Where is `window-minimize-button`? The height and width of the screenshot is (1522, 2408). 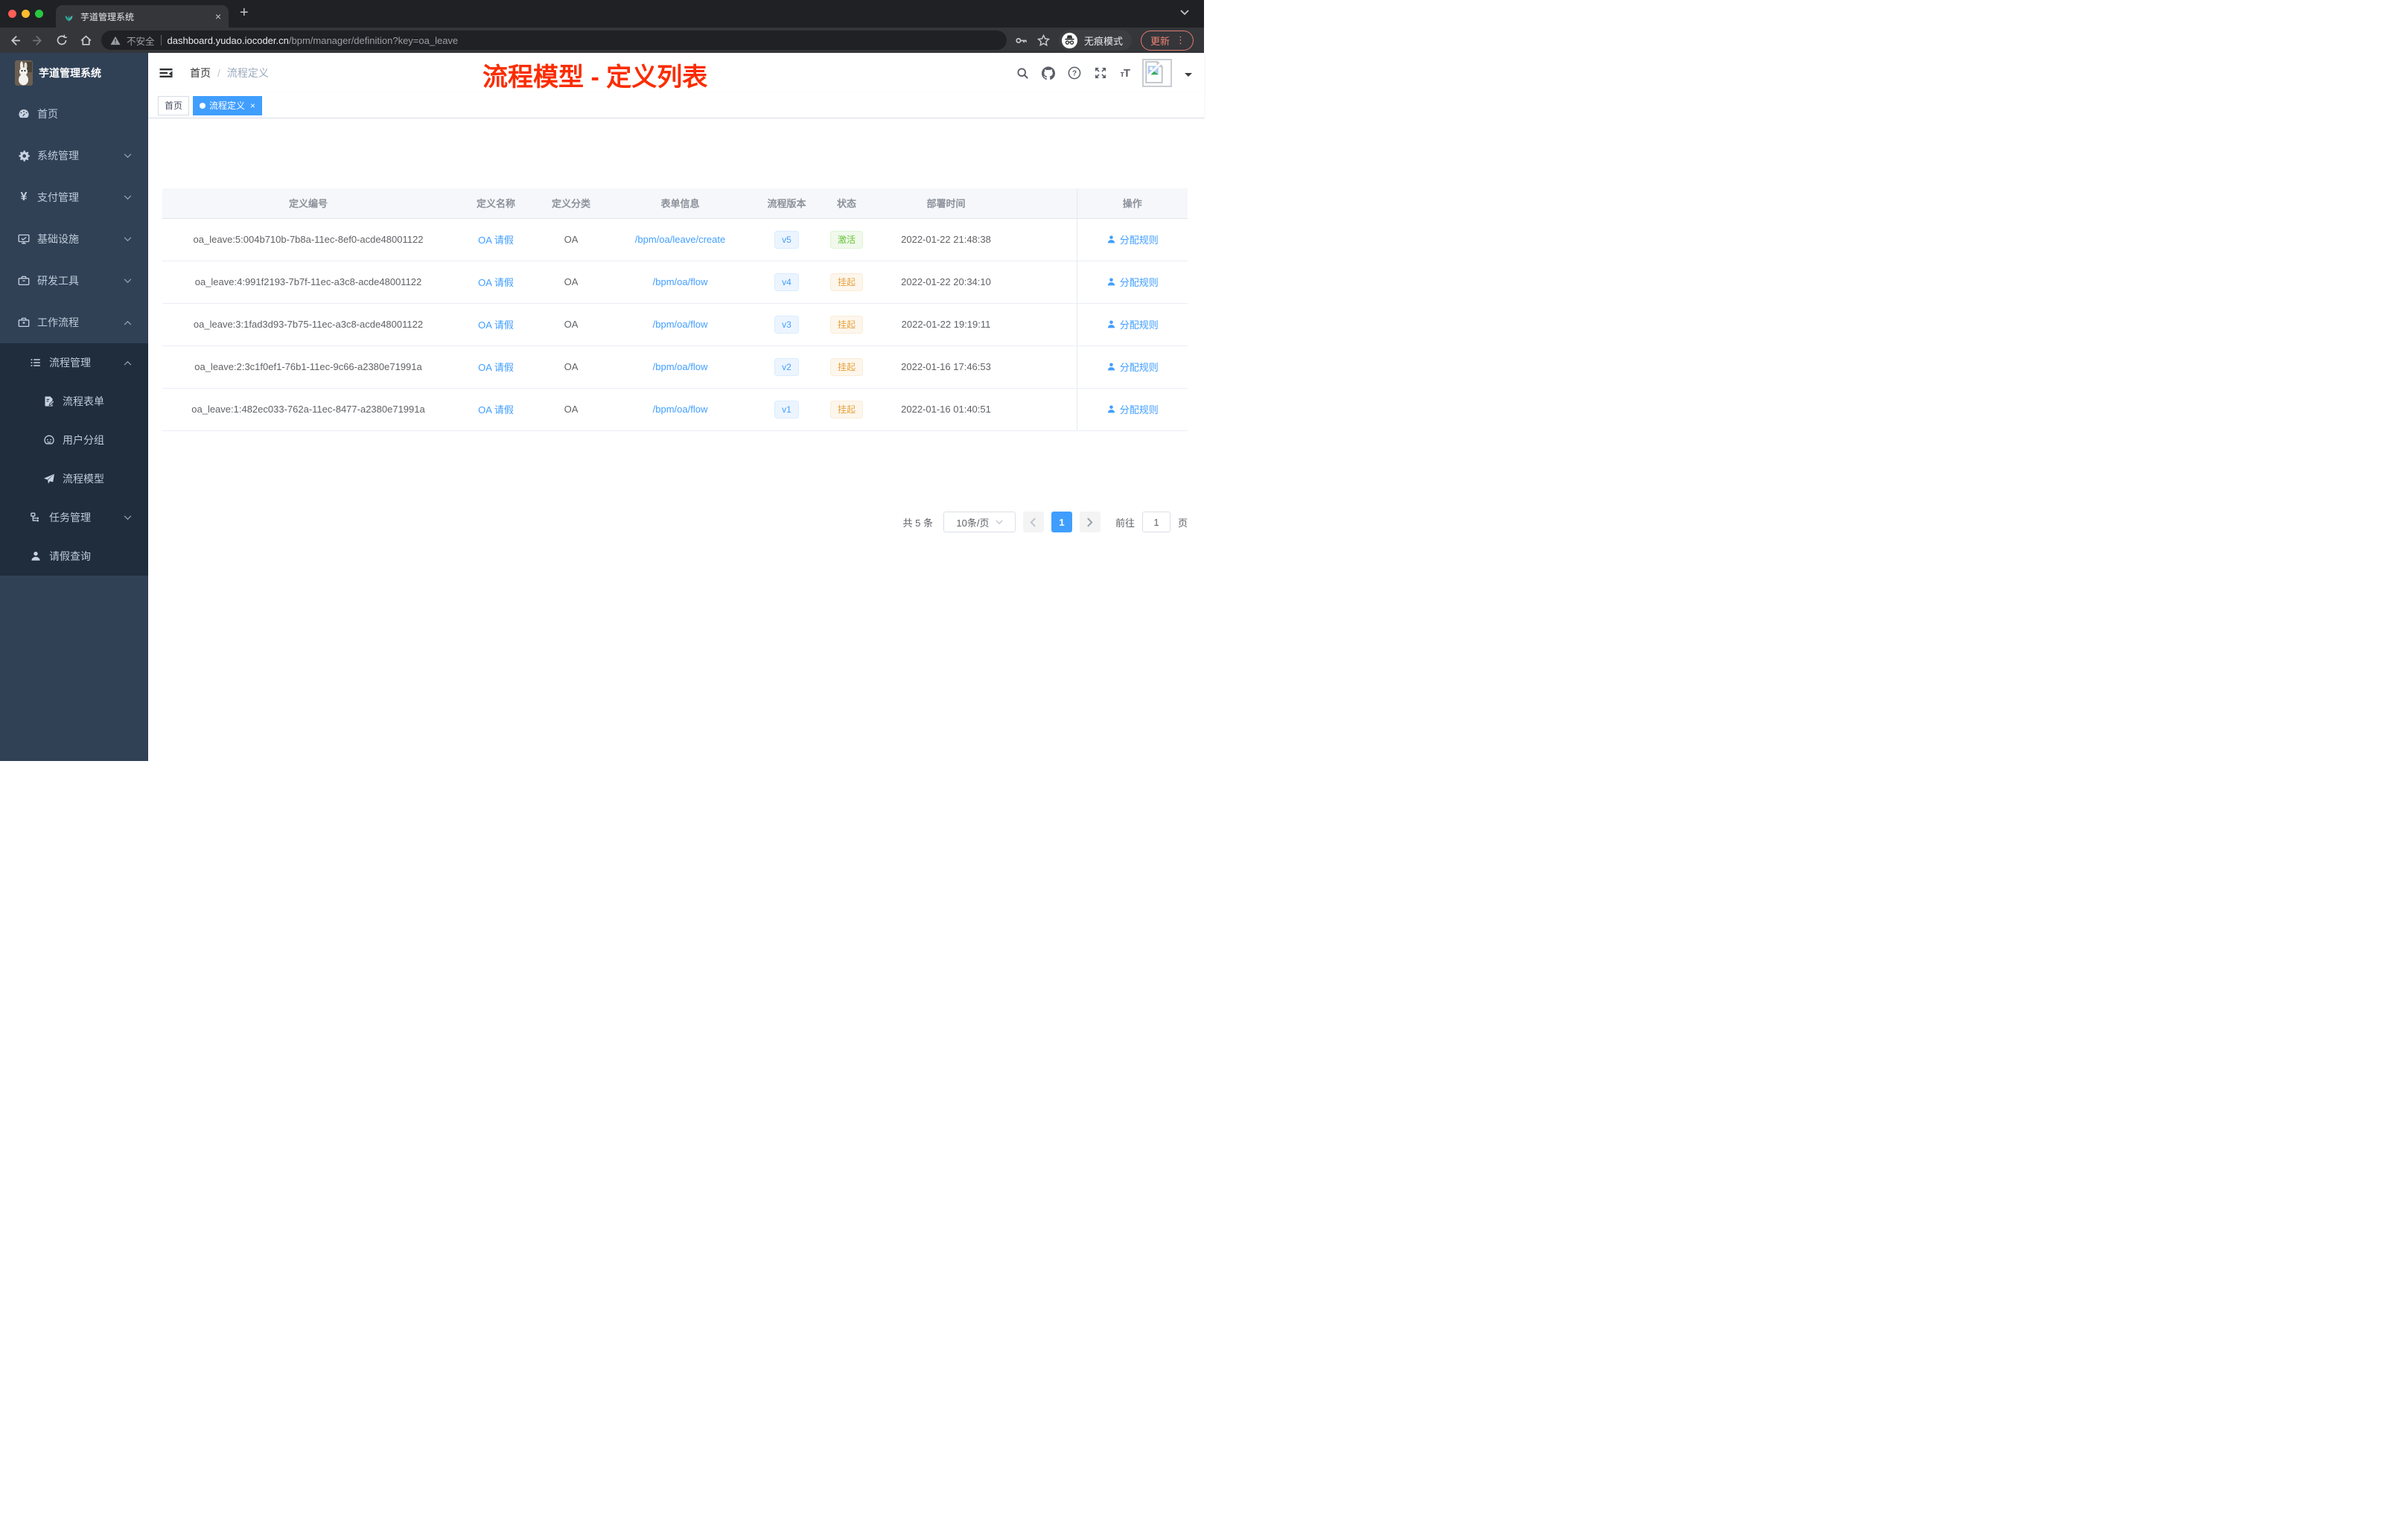 window-minimize-button is located at coordinates (26, 14).